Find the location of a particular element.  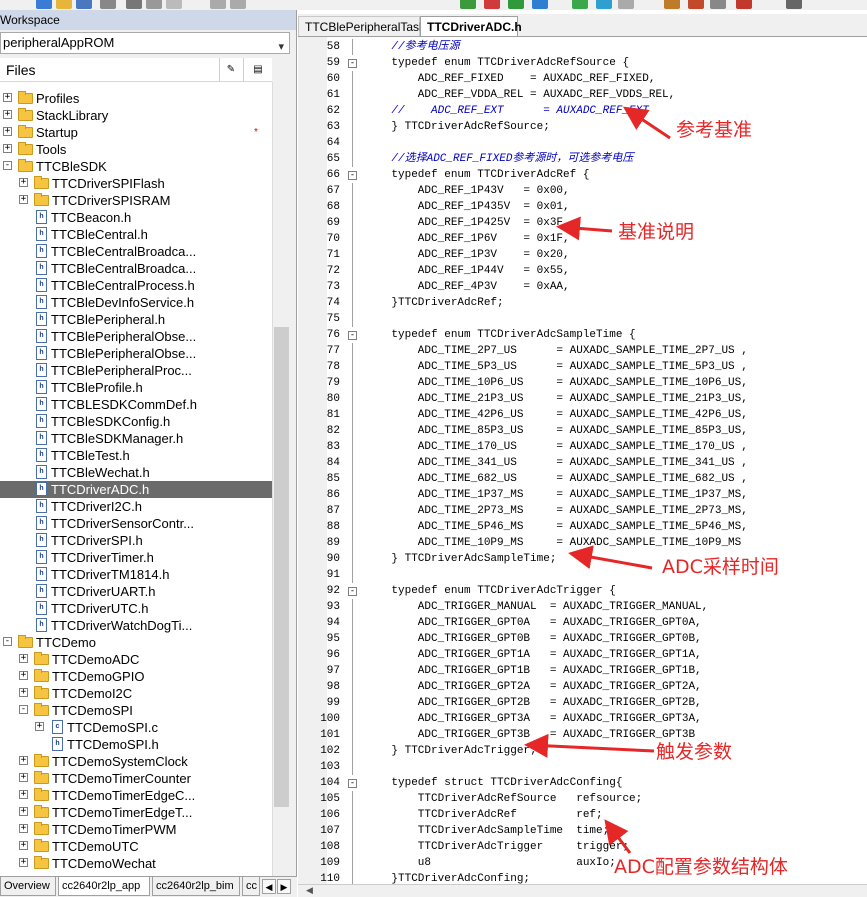

tab-cc2640r2lp-app: cc2640r2lp_app is located at coordinates (104, 886).